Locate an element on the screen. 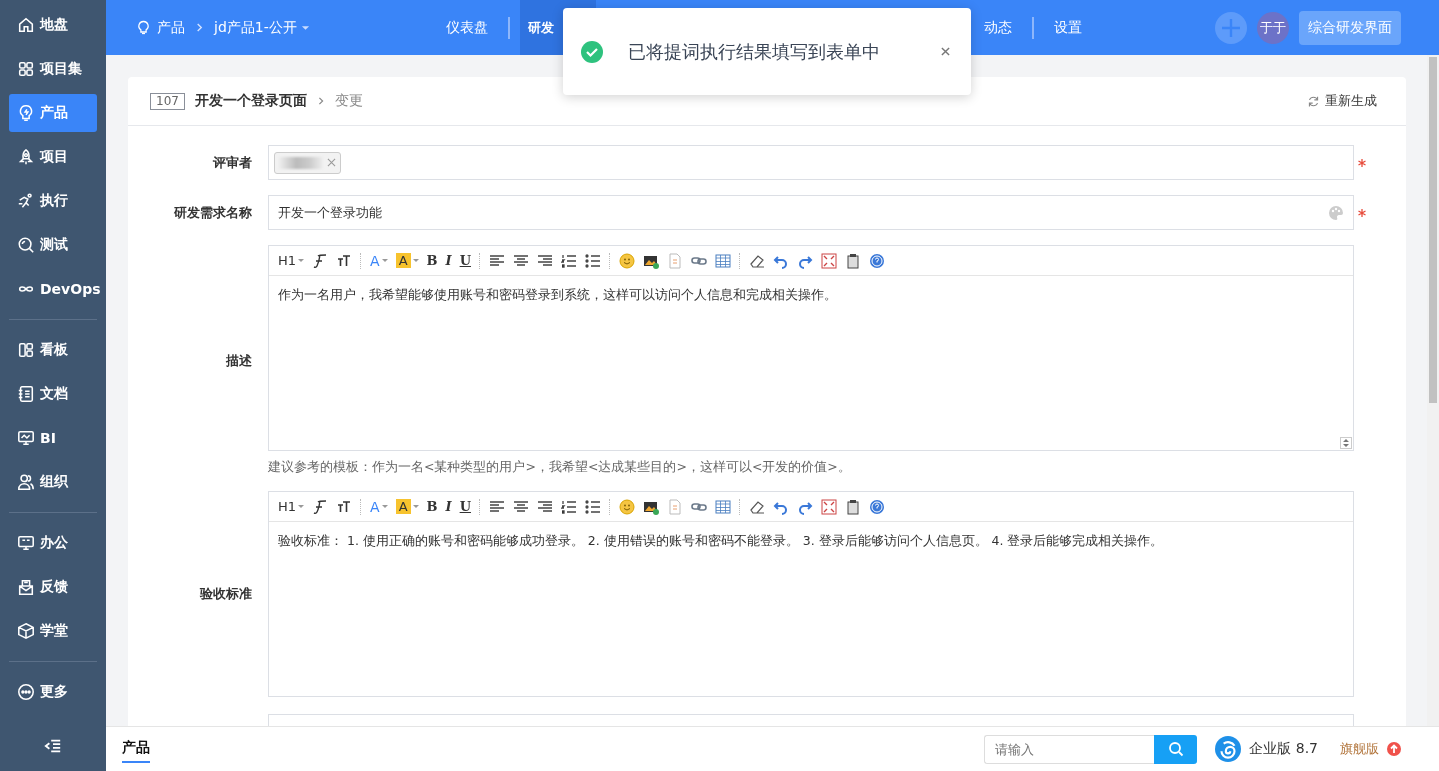  product-selector: jd产品1-公开 is located at coordinates (262, 27).